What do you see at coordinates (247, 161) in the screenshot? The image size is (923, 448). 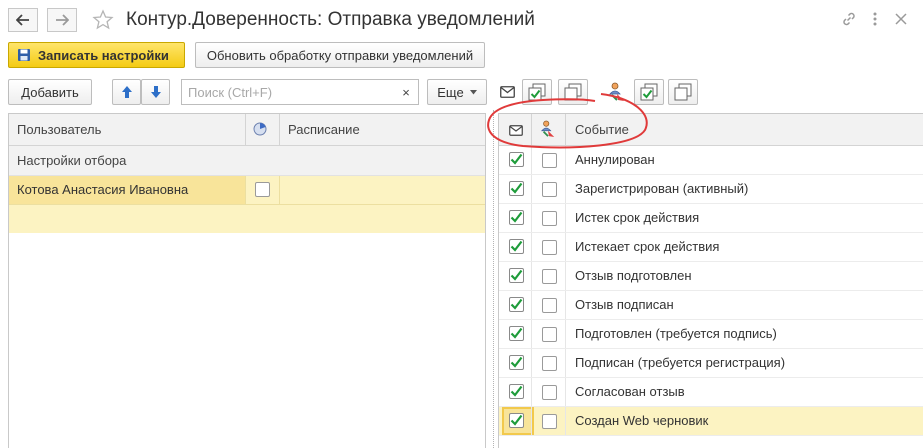 I see `filter-settings-row: Настройки отбора` at bounding box center [247, 161].